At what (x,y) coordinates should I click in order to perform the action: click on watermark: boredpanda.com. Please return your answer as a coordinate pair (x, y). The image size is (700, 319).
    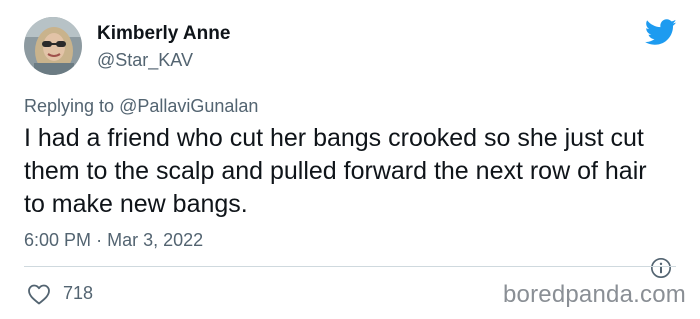
    Looking at the image, I should click on (594, 294).